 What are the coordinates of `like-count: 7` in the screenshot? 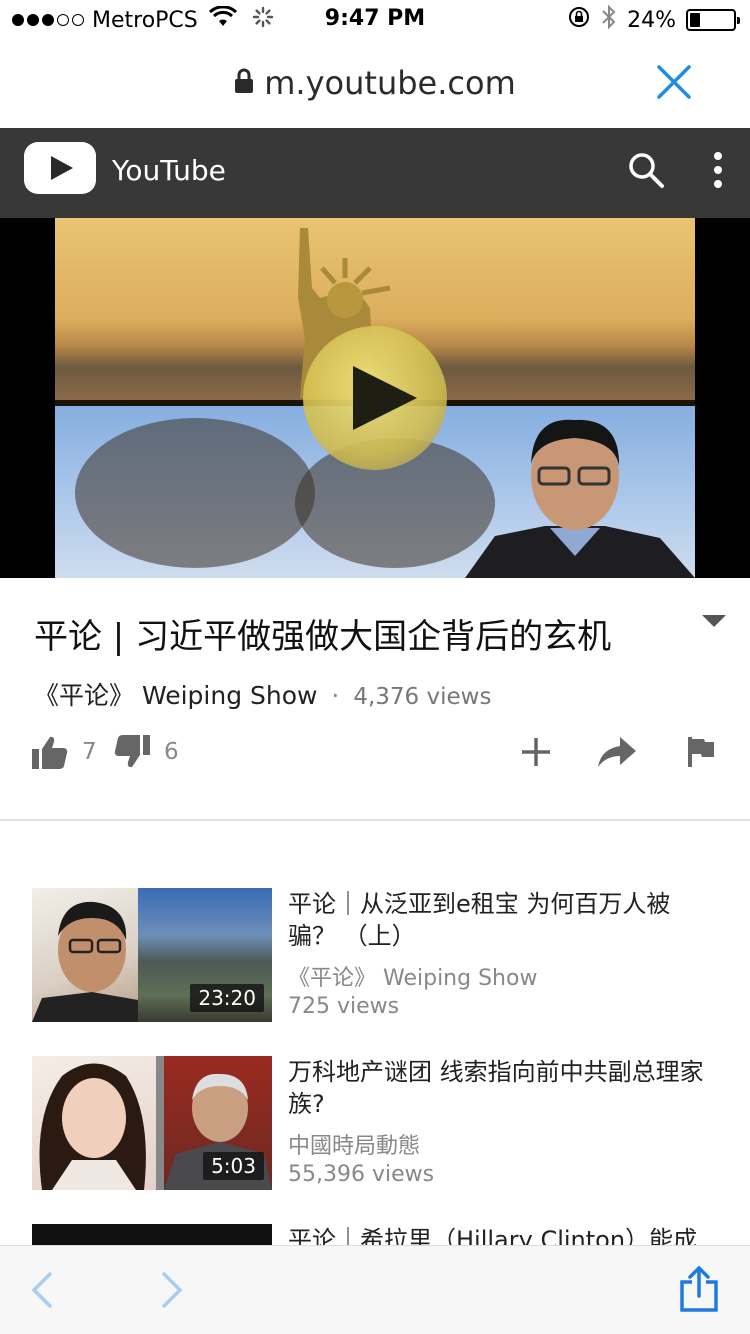 It's located at (89, 752).